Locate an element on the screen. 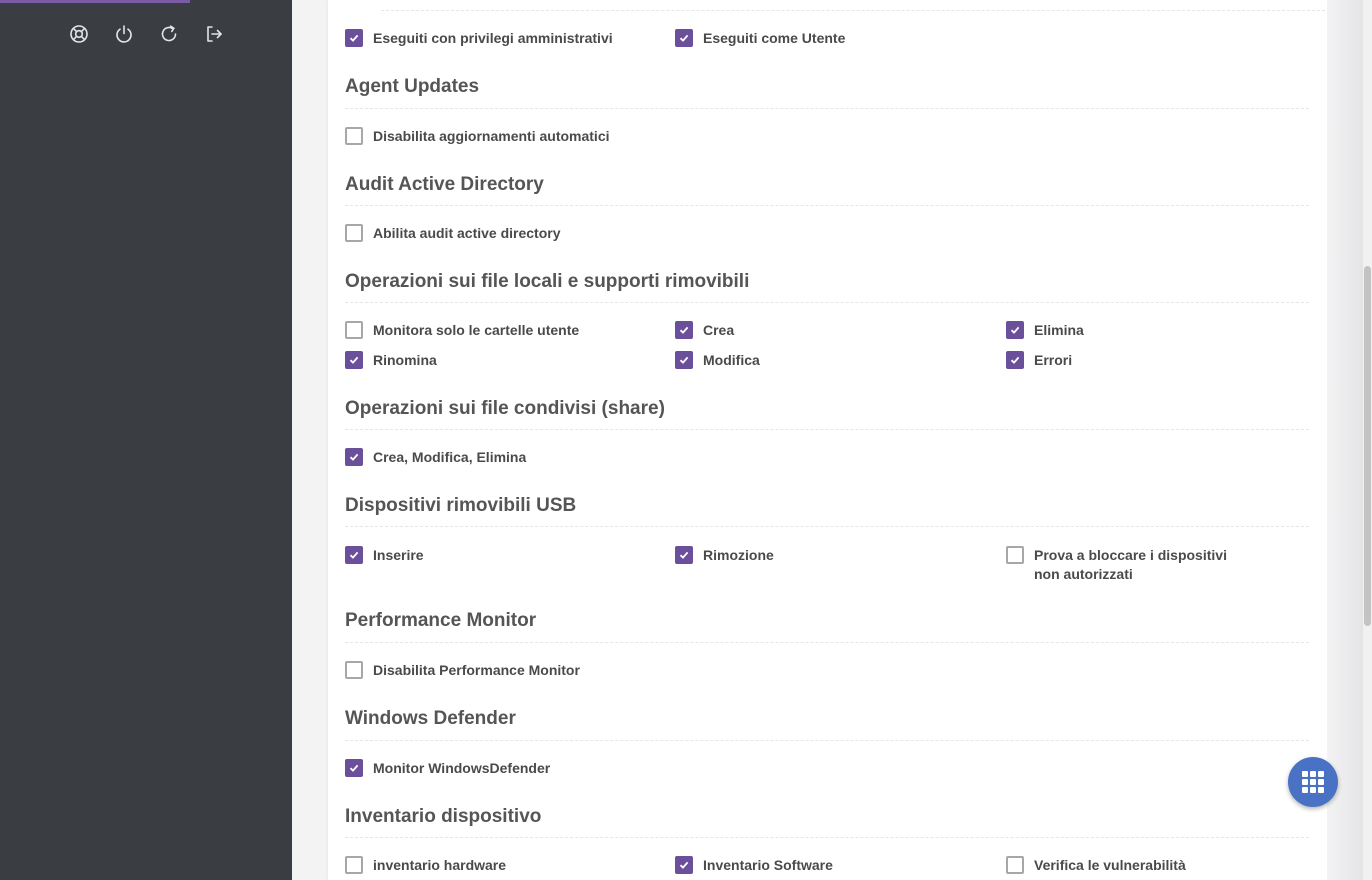 The height and width of the screenshot is (880, 1372). sidebar-active-indicator is located at coordinates (95, 1).